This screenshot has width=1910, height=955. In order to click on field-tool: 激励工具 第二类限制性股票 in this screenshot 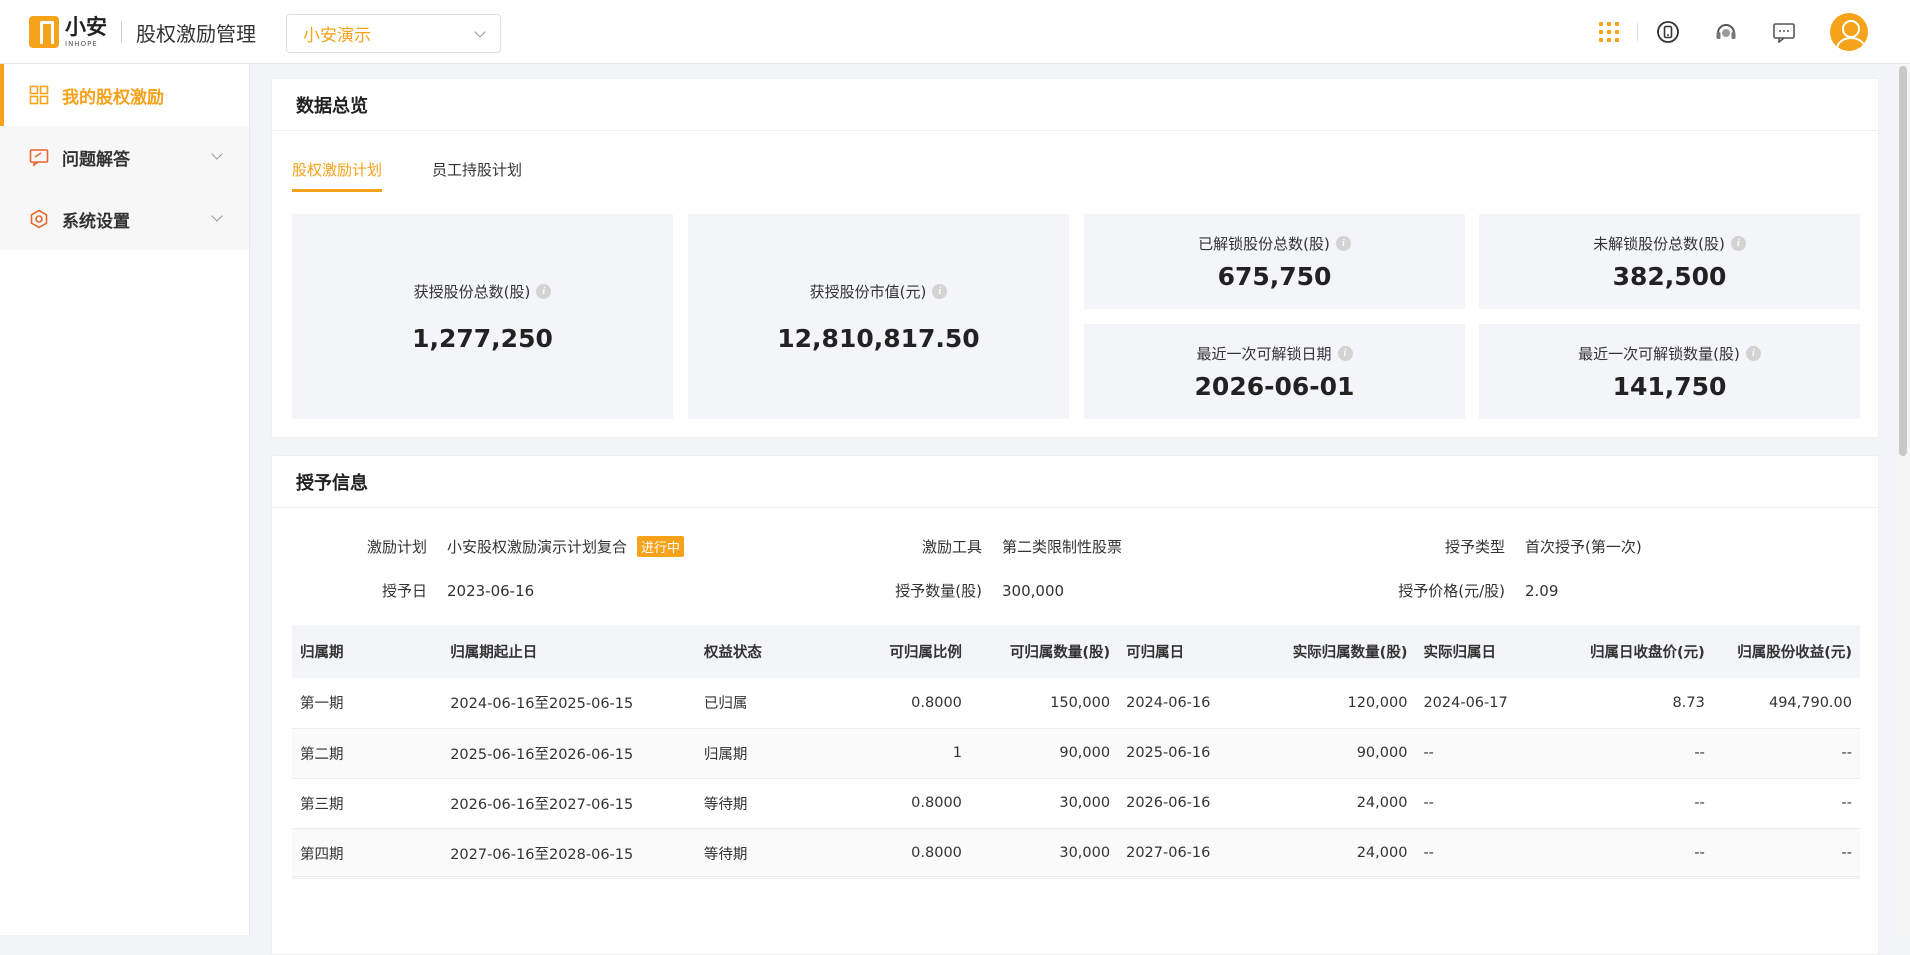, I will do `click(987, 546)`.